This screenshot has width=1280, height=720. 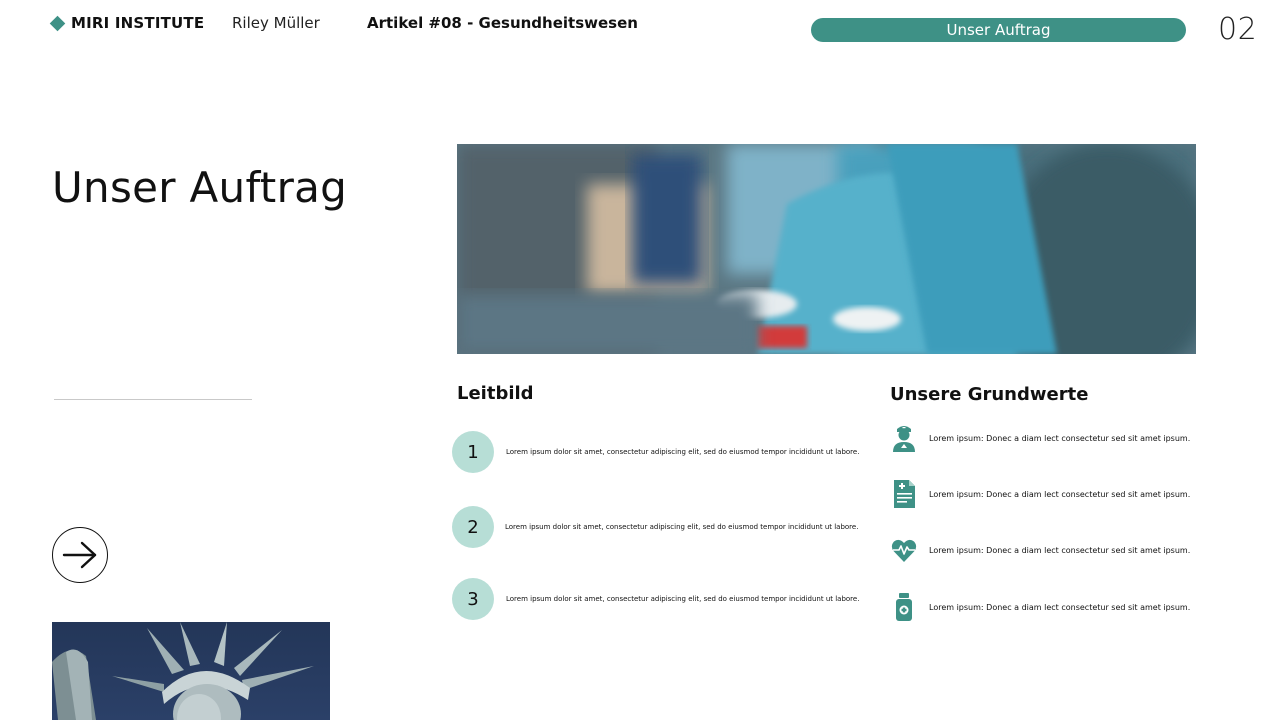 What do you see at coordinates (191, 671) in the screenshot?
I see `statue-of-liberty-image` at bounding box center [191, 671].